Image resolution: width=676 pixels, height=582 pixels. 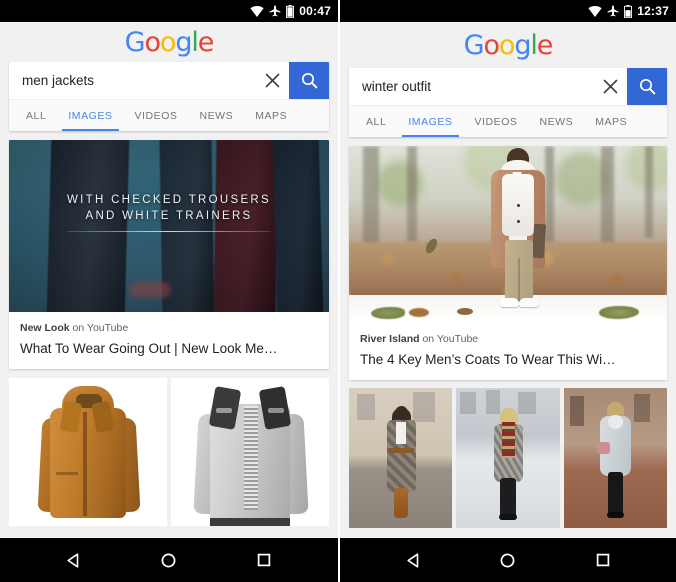 I want to click on video-thumbnail-right, so click(x=508, y=234).